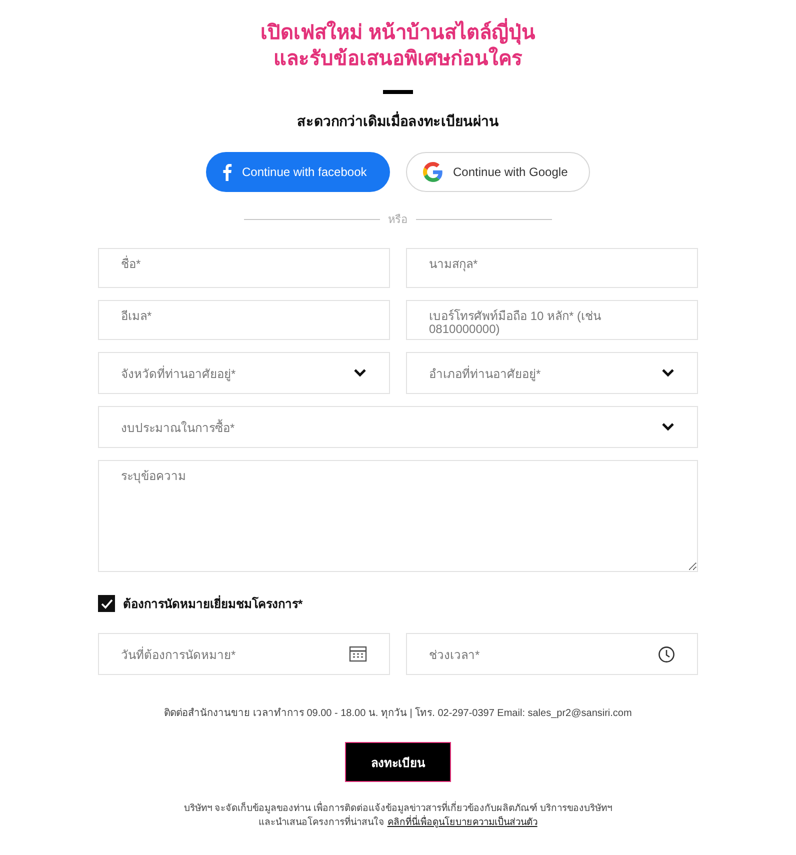 The height and width of the screenshot is (855, 796). Describe the element at coordinates (398, 33) in the screenshot. I see `heading: เปิดเฟสใหม่ หน้าบ้านสไตล์ญี่ปุ่น` at that location.